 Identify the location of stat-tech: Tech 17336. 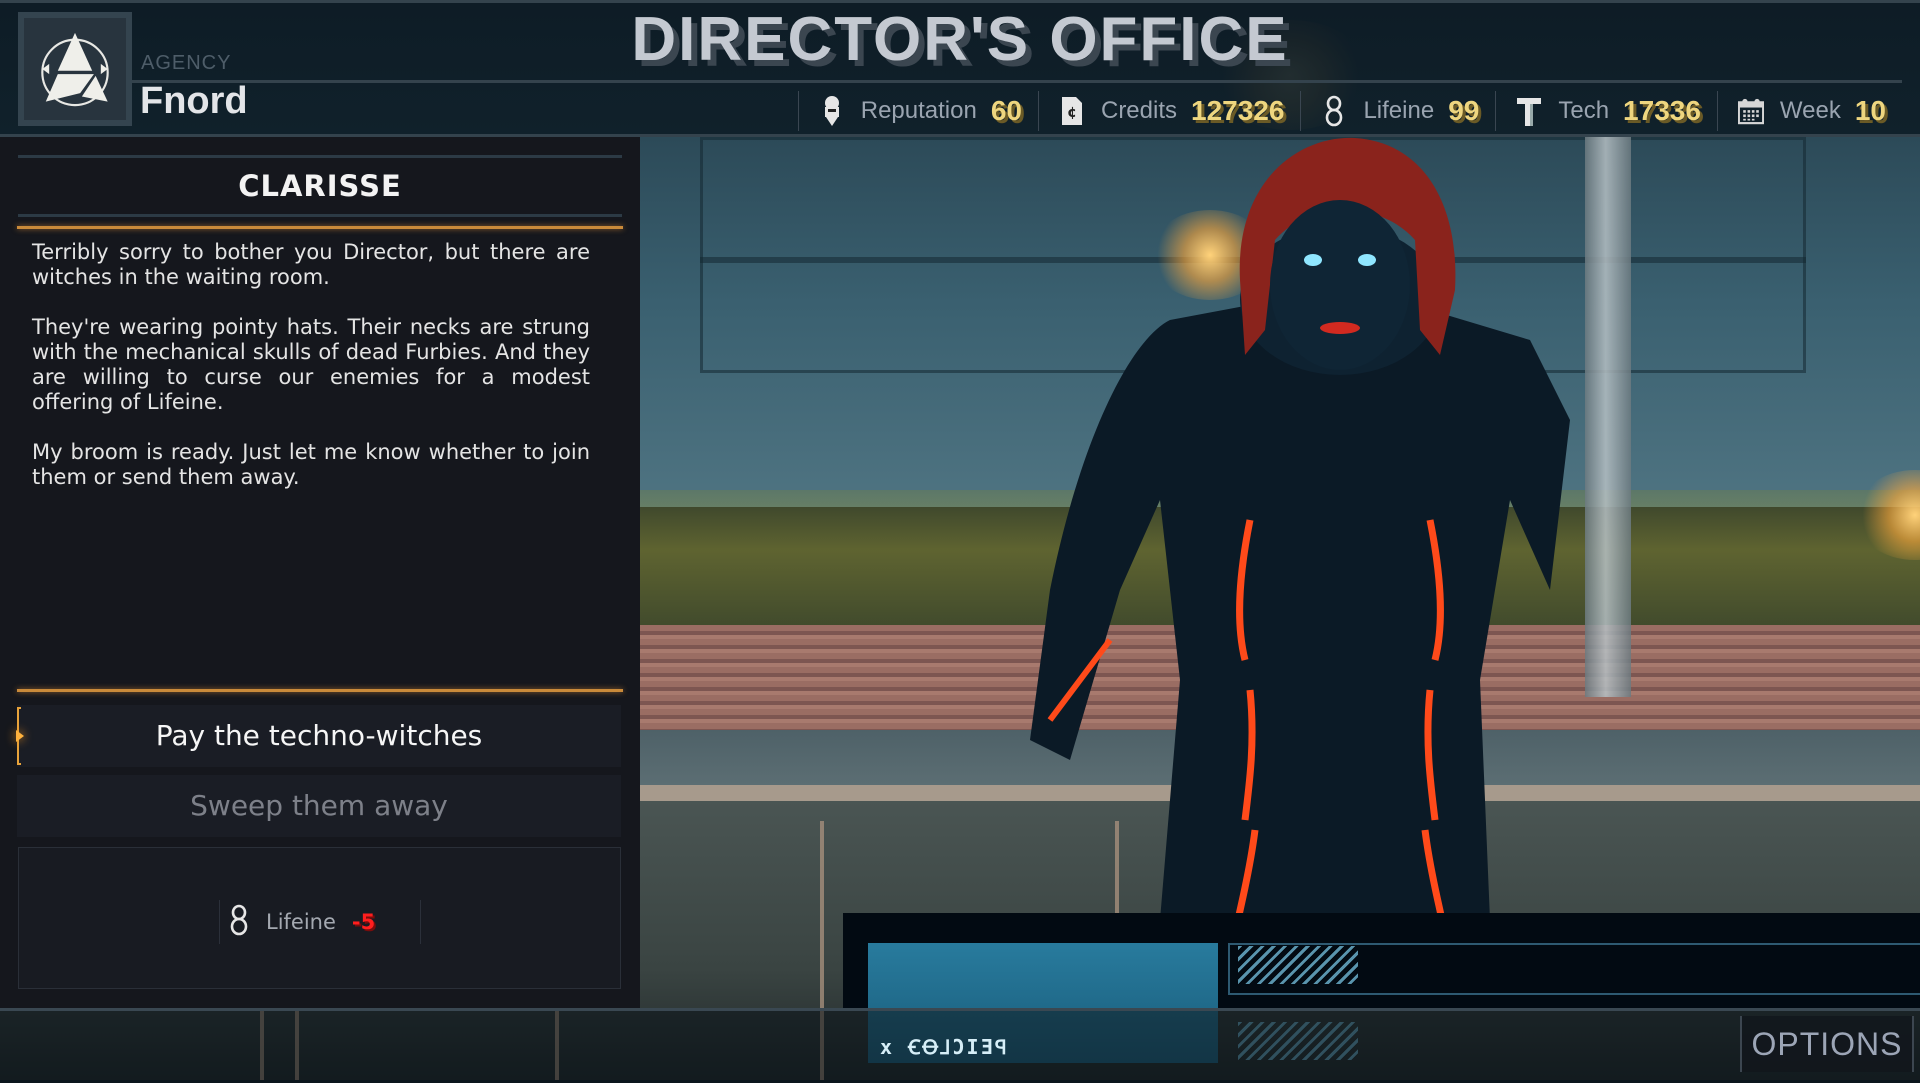
(1606, 111).